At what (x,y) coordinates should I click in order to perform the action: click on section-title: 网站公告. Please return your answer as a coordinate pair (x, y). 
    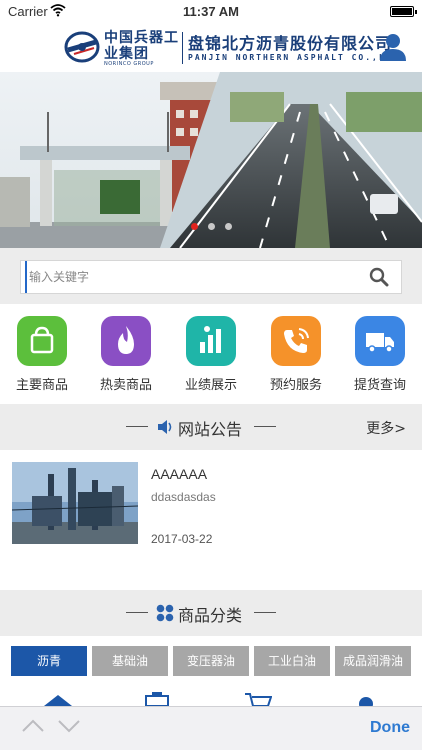
    Looking at the image, I should click on (210, 429).